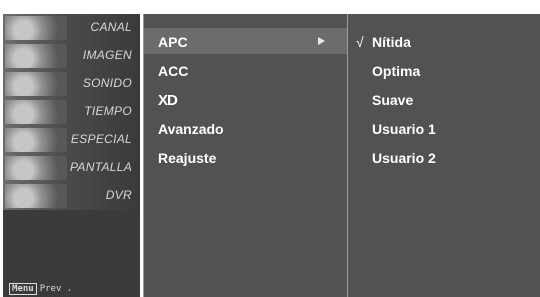  Describe the element at coordinates (36, 168) in the screenshot. I see `screen-icon` at that location.